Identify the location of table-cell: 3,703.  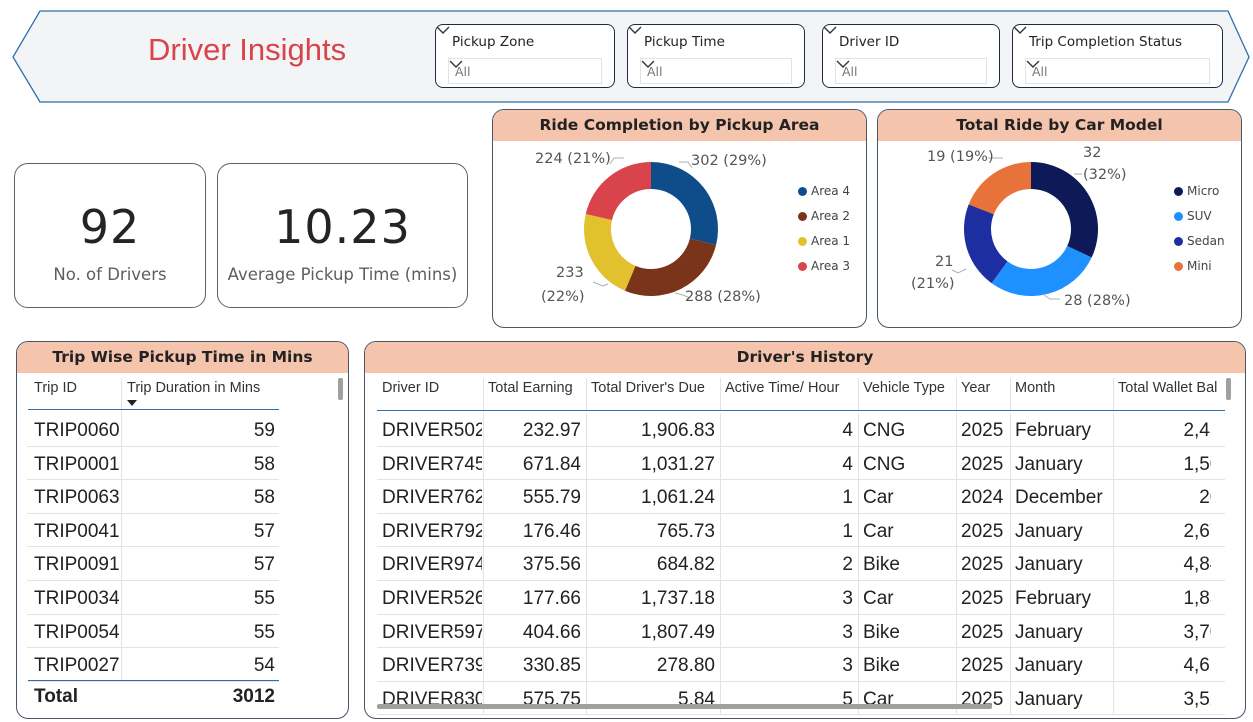
(1207, 632).